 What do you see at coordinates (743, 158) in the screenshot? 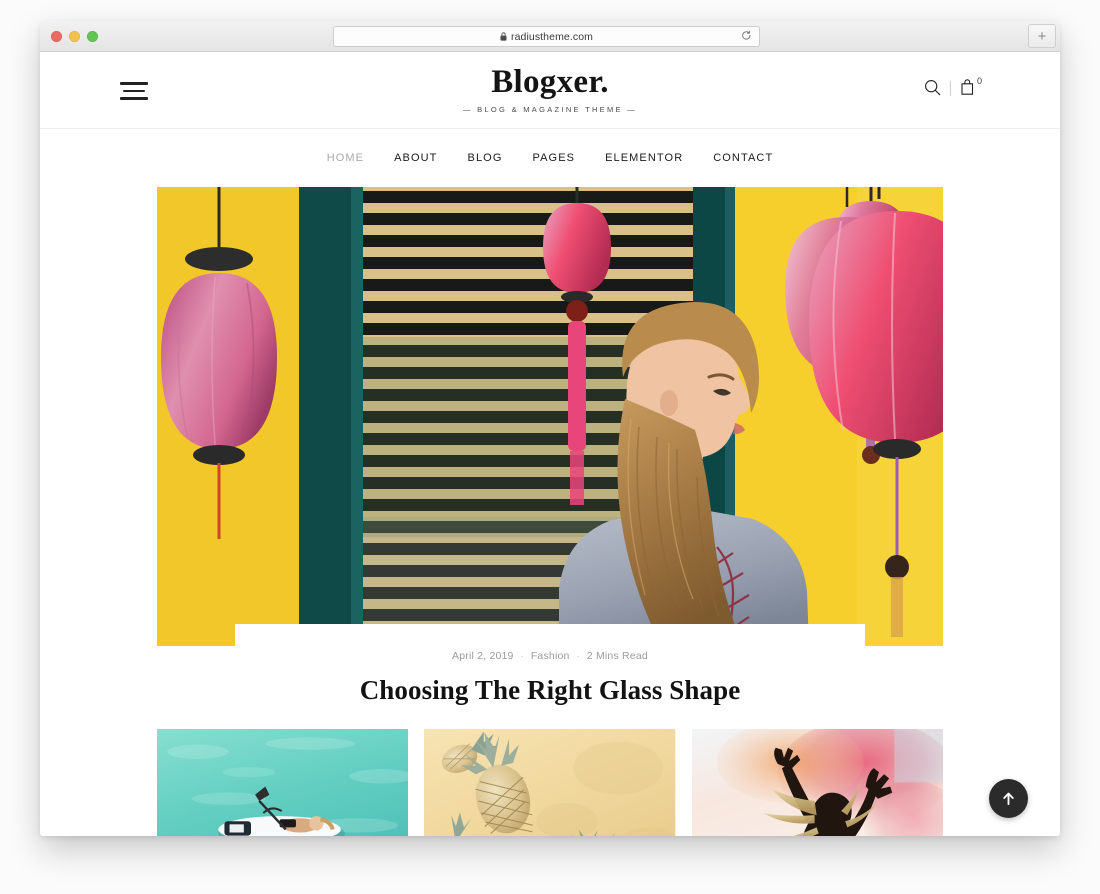
I see `nav-item-contact: CONTACT` at bounding box center [743, 158].